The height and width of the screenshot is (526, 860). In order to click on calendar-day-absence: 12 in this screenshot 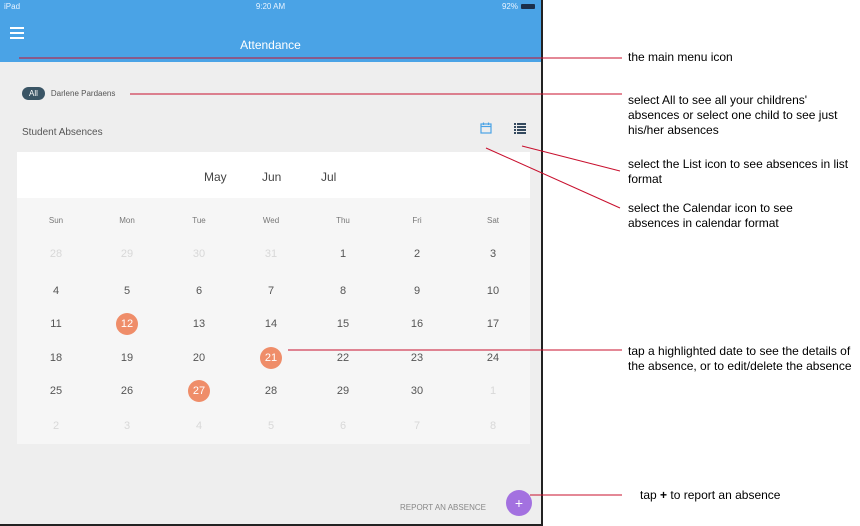, I will do `click(127, 324)`.